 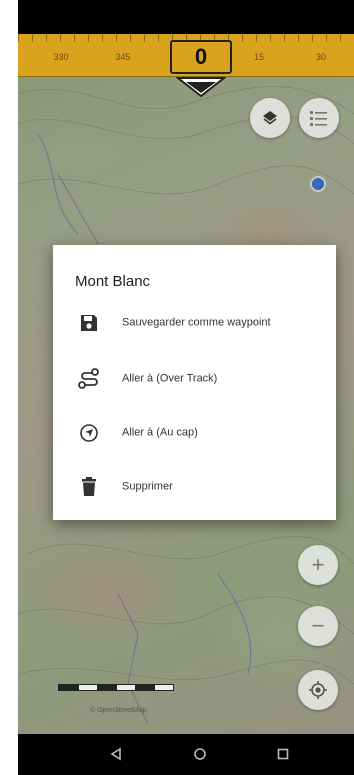 I want to click on back-button, so click(x=116, y=754).